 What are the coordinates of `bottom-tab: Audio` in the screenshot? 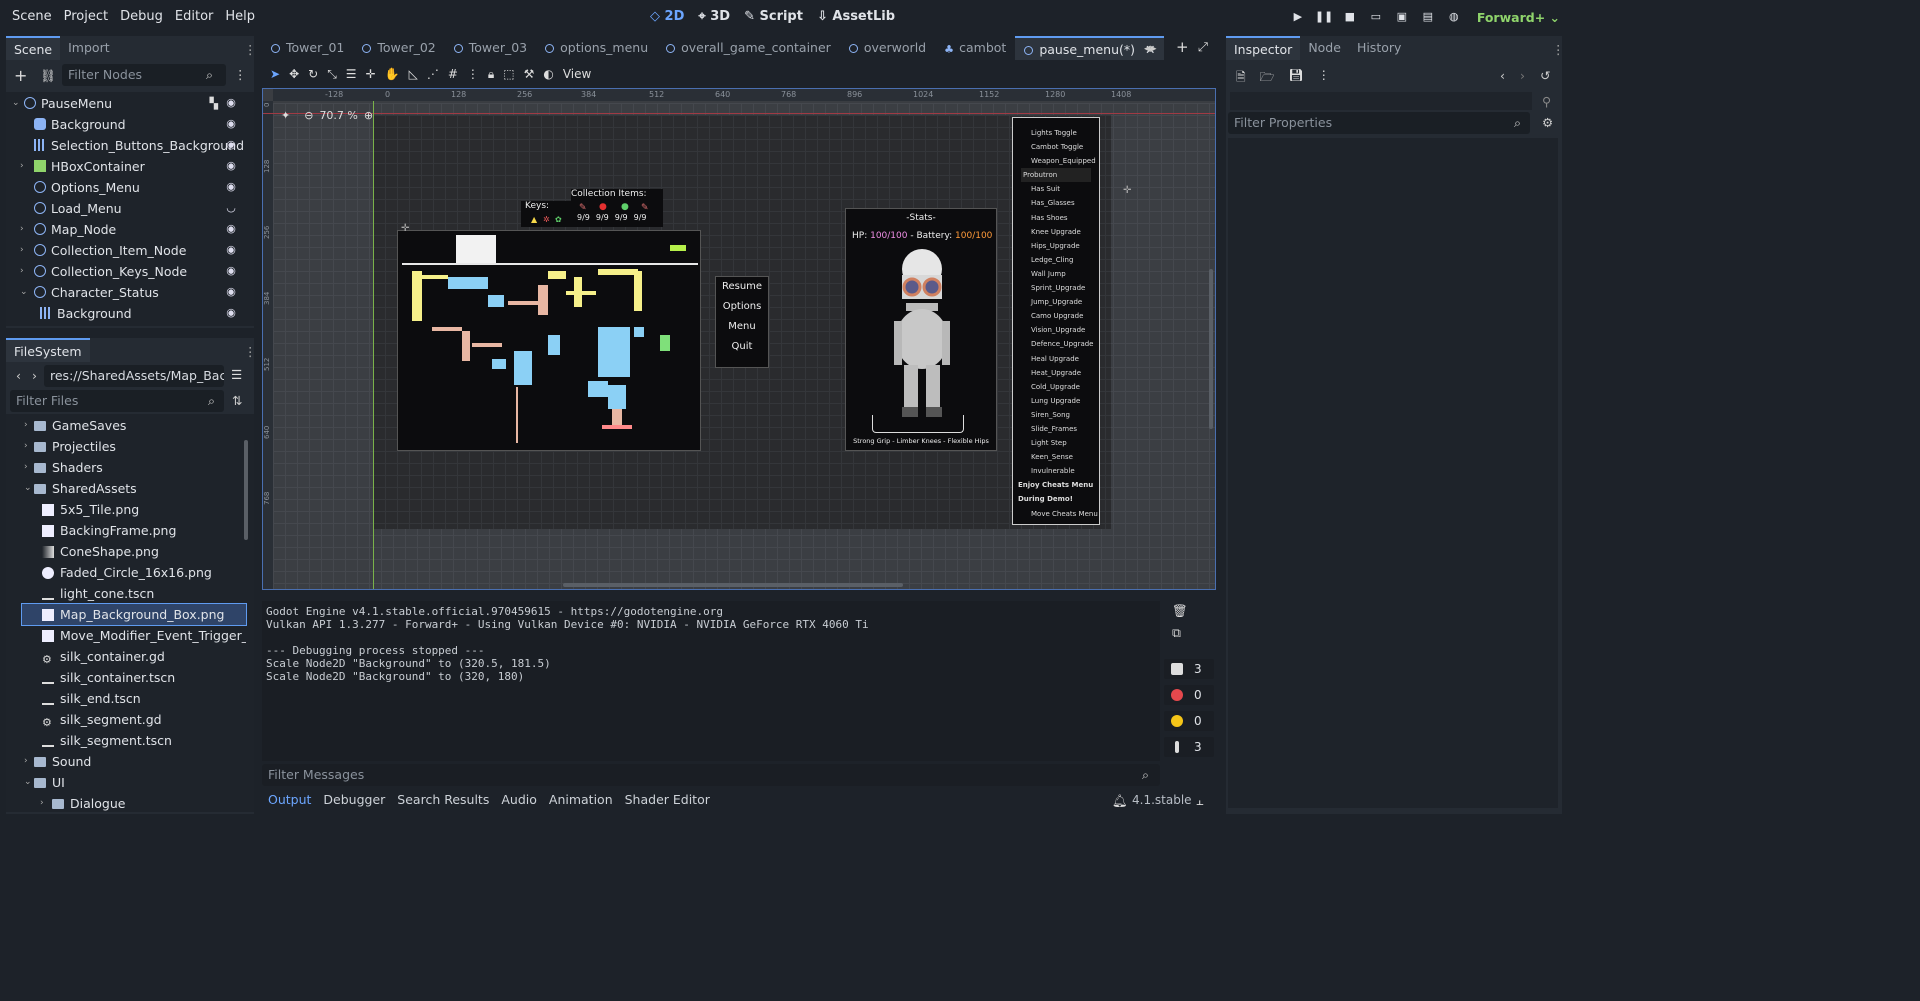 It's located at (519, 800).